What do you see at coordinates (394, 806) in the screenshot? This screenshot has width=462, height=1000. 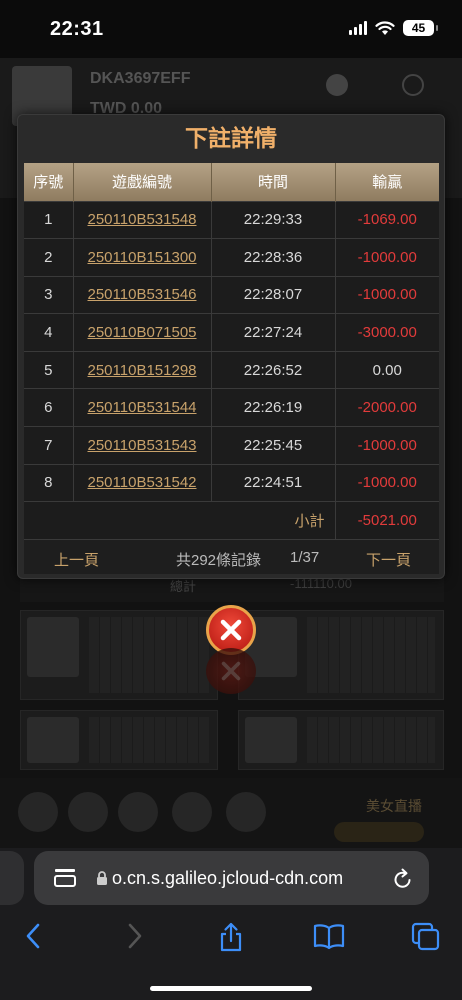 I see `background-live-label: 美女直播` at bounding box center [394, 806].